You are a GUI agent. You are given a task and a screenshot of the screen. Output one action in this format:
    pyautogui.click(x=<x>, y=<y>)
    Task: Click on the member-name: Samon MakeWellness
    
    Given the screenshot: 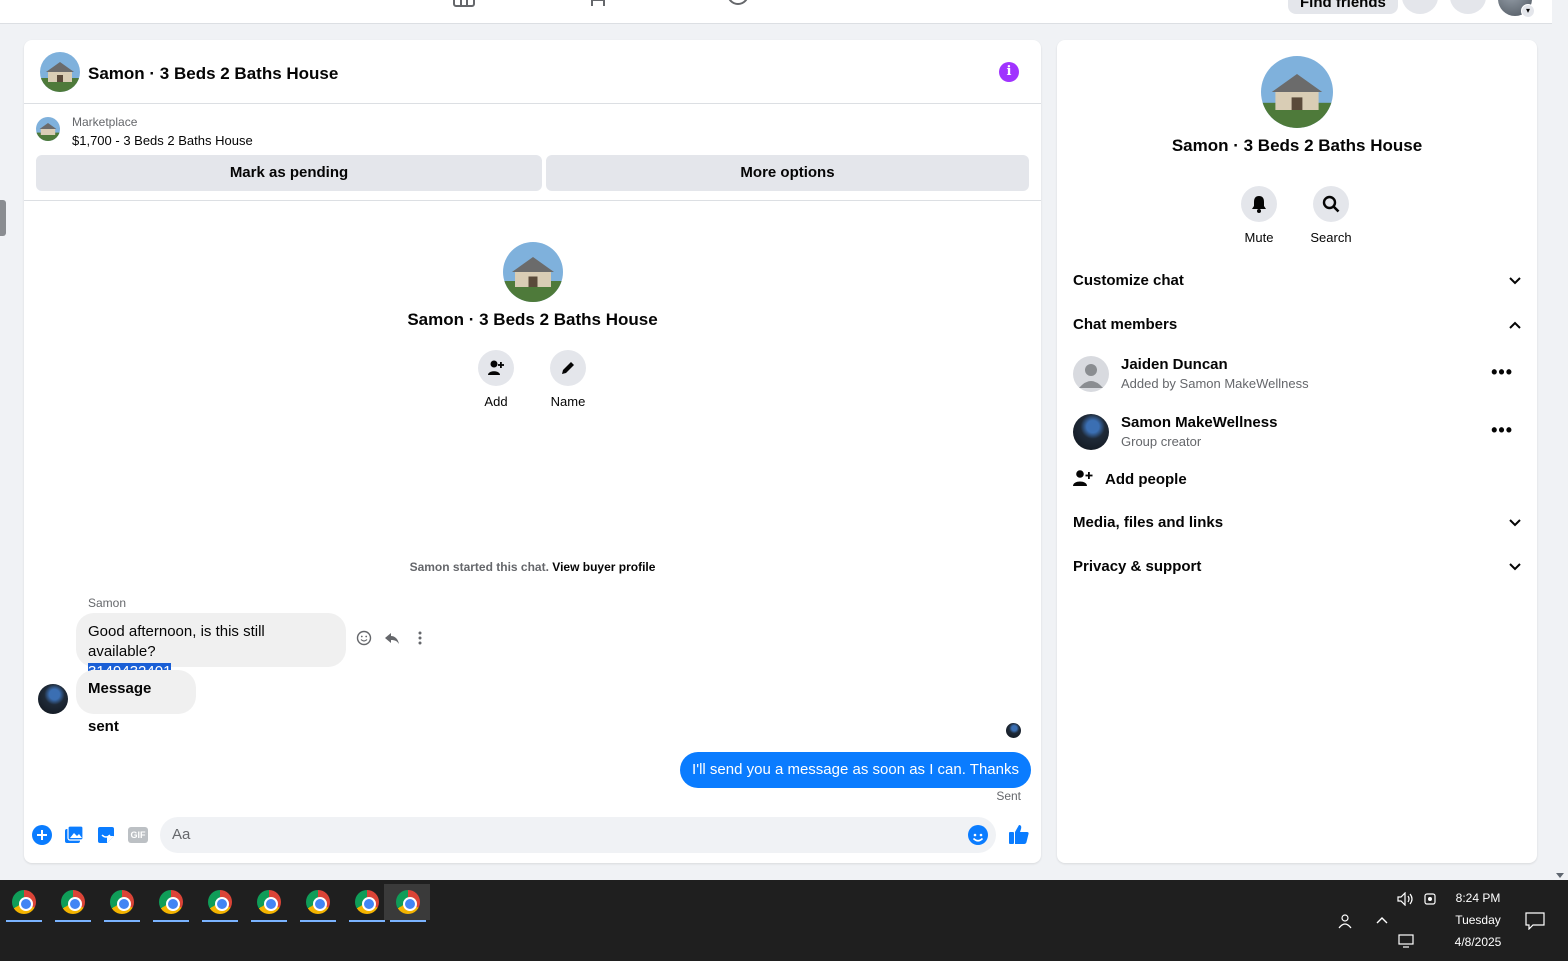 What is the action you would take?
    pyautogui.click(x=1199, y=422)
    